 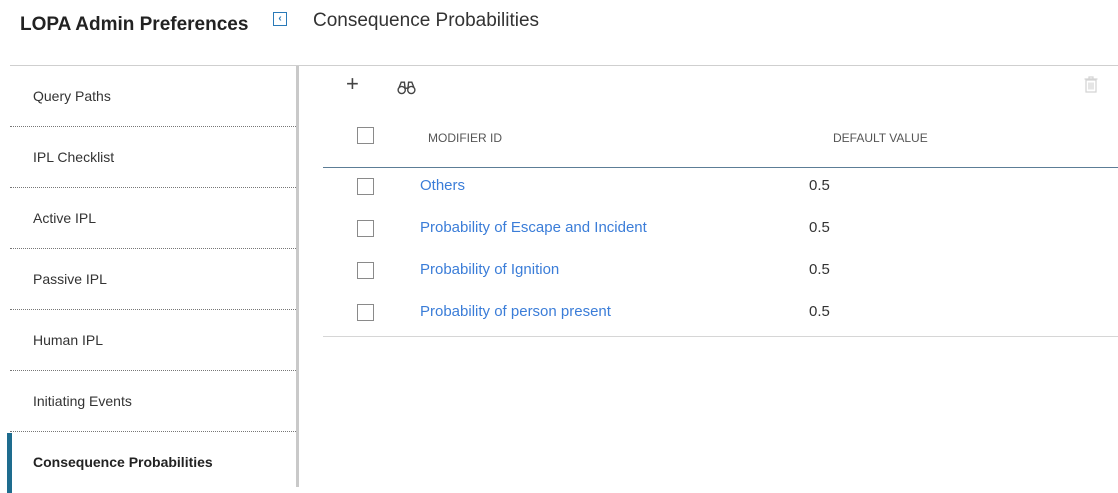 What do you see at coordinates (9, 463) in the screenshot?
I see `active-indicator` at bounding box center [9, 463].